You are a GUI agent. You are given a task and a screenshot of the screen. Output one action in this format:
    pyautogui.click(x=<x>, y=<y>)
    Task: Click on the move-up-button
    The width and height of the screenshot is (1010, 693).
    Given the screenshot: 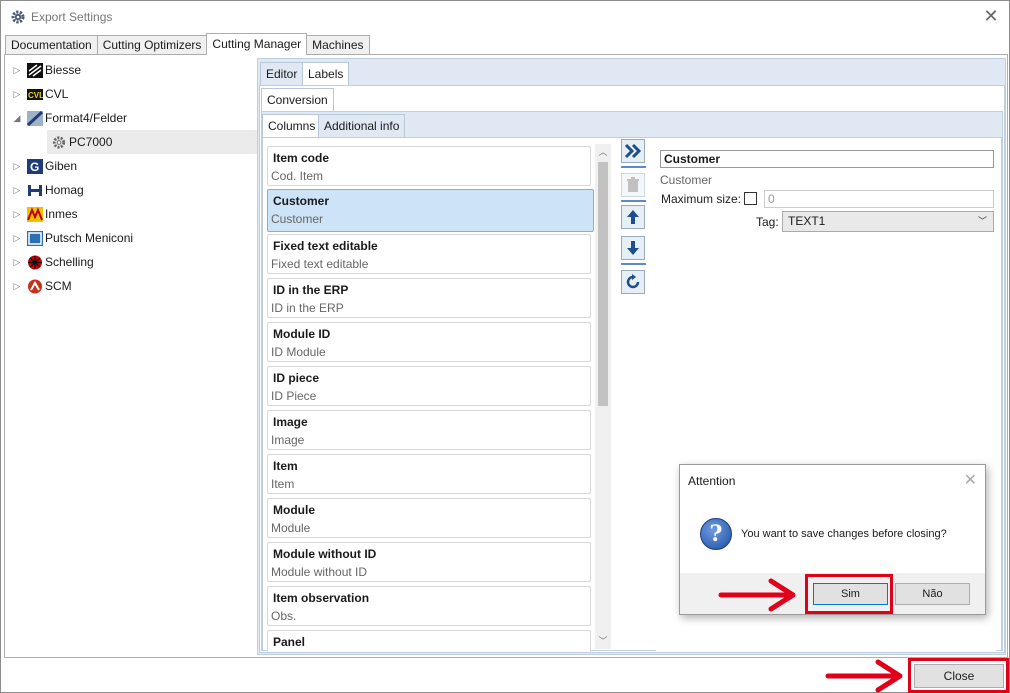 What is the action you would take?
    pyautogui.click(x=633, y=217)
    